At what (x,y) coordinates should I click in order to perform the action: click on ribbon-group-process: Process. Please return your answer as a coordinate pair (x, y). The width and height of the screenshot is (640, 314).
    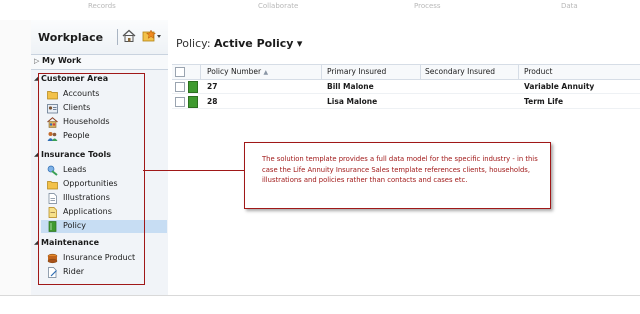
    Looking at the image, I should click on (427, 6).